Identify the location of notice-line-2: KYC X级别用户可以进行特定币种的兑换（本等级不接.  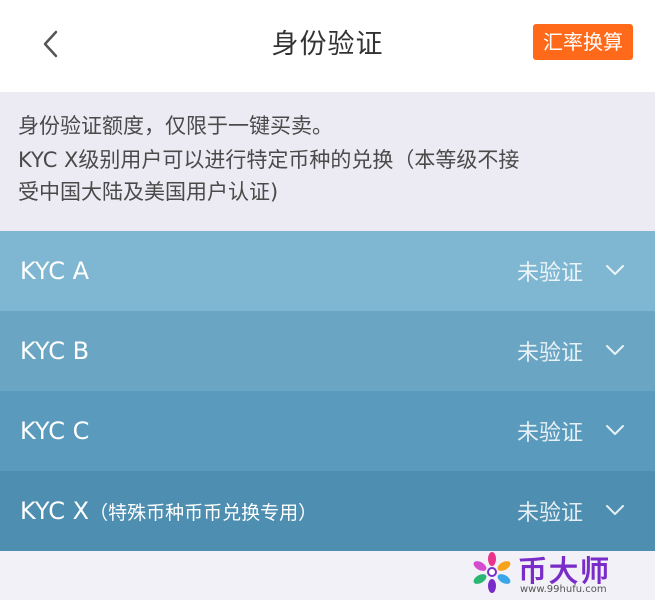
(269, 160).